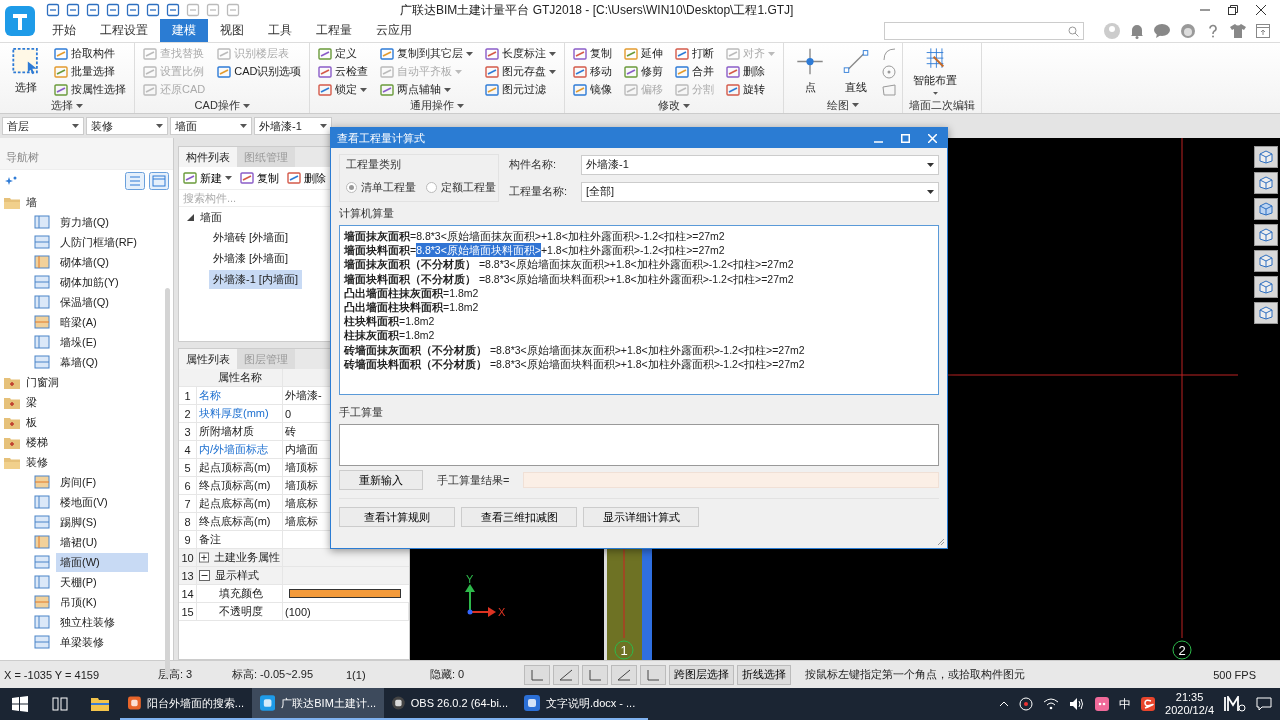 Image resolution: width=1280 pixels, height=720 pixels. I want to click on group-label: CAD操作, so click(222, 105).